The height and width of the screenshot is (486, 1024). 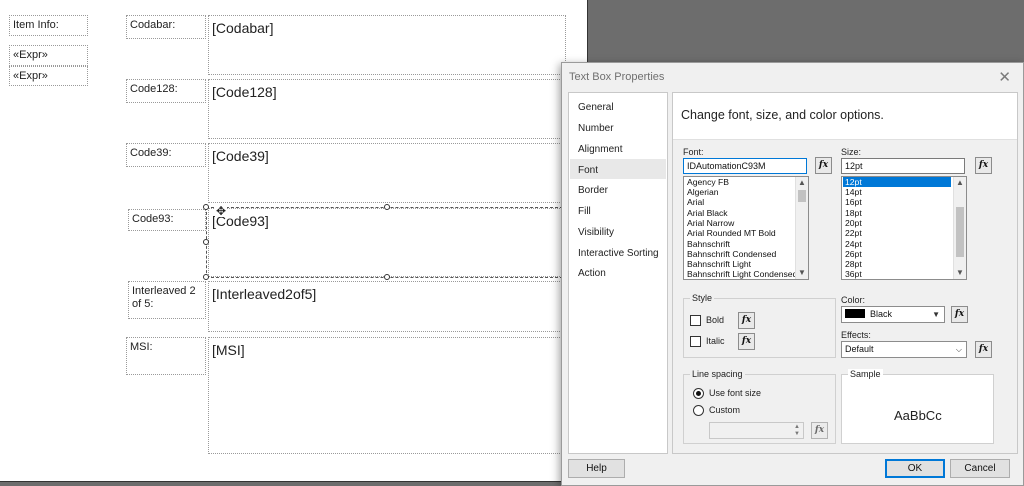 What do you see at coordinates (731, 233) in the screenshot?
I see `list-item: Arial Rounded MT Bold` at bounding box center [731, 233].